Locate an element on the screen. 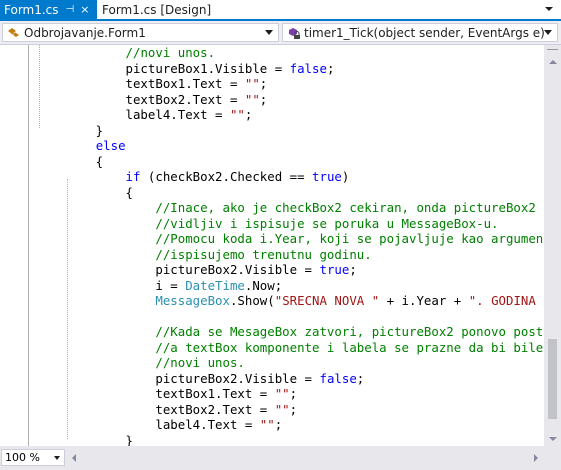  member-dropdown: timer1_Tick(object sender, EventArgs e) is located at coordinates (420, 32).